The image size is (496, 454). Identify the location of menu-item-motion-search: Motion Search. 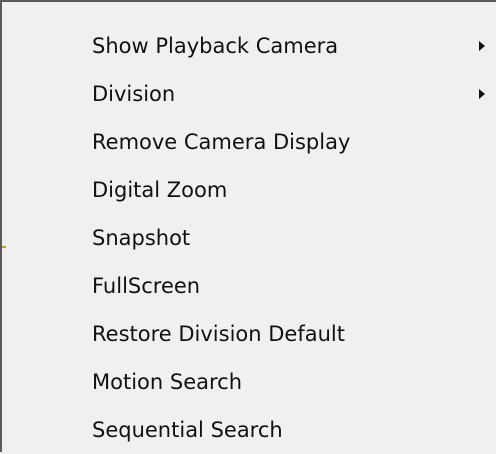
(250, 382).